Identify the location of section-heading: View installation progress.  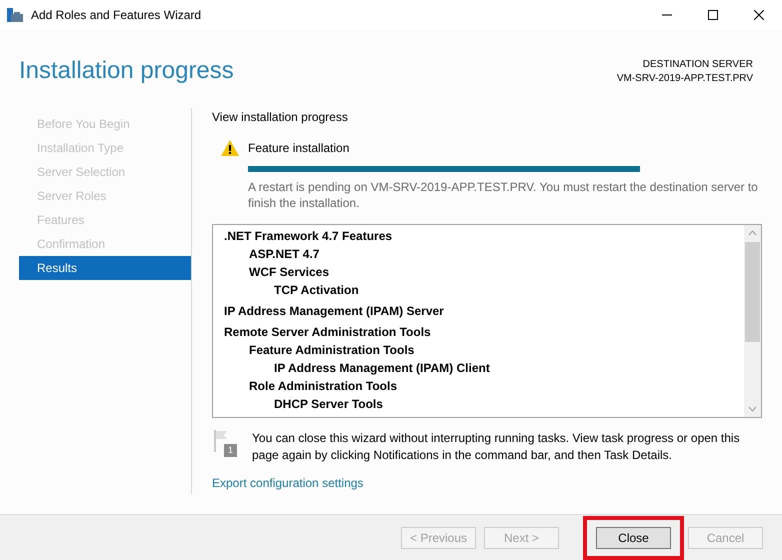
(280, 117).